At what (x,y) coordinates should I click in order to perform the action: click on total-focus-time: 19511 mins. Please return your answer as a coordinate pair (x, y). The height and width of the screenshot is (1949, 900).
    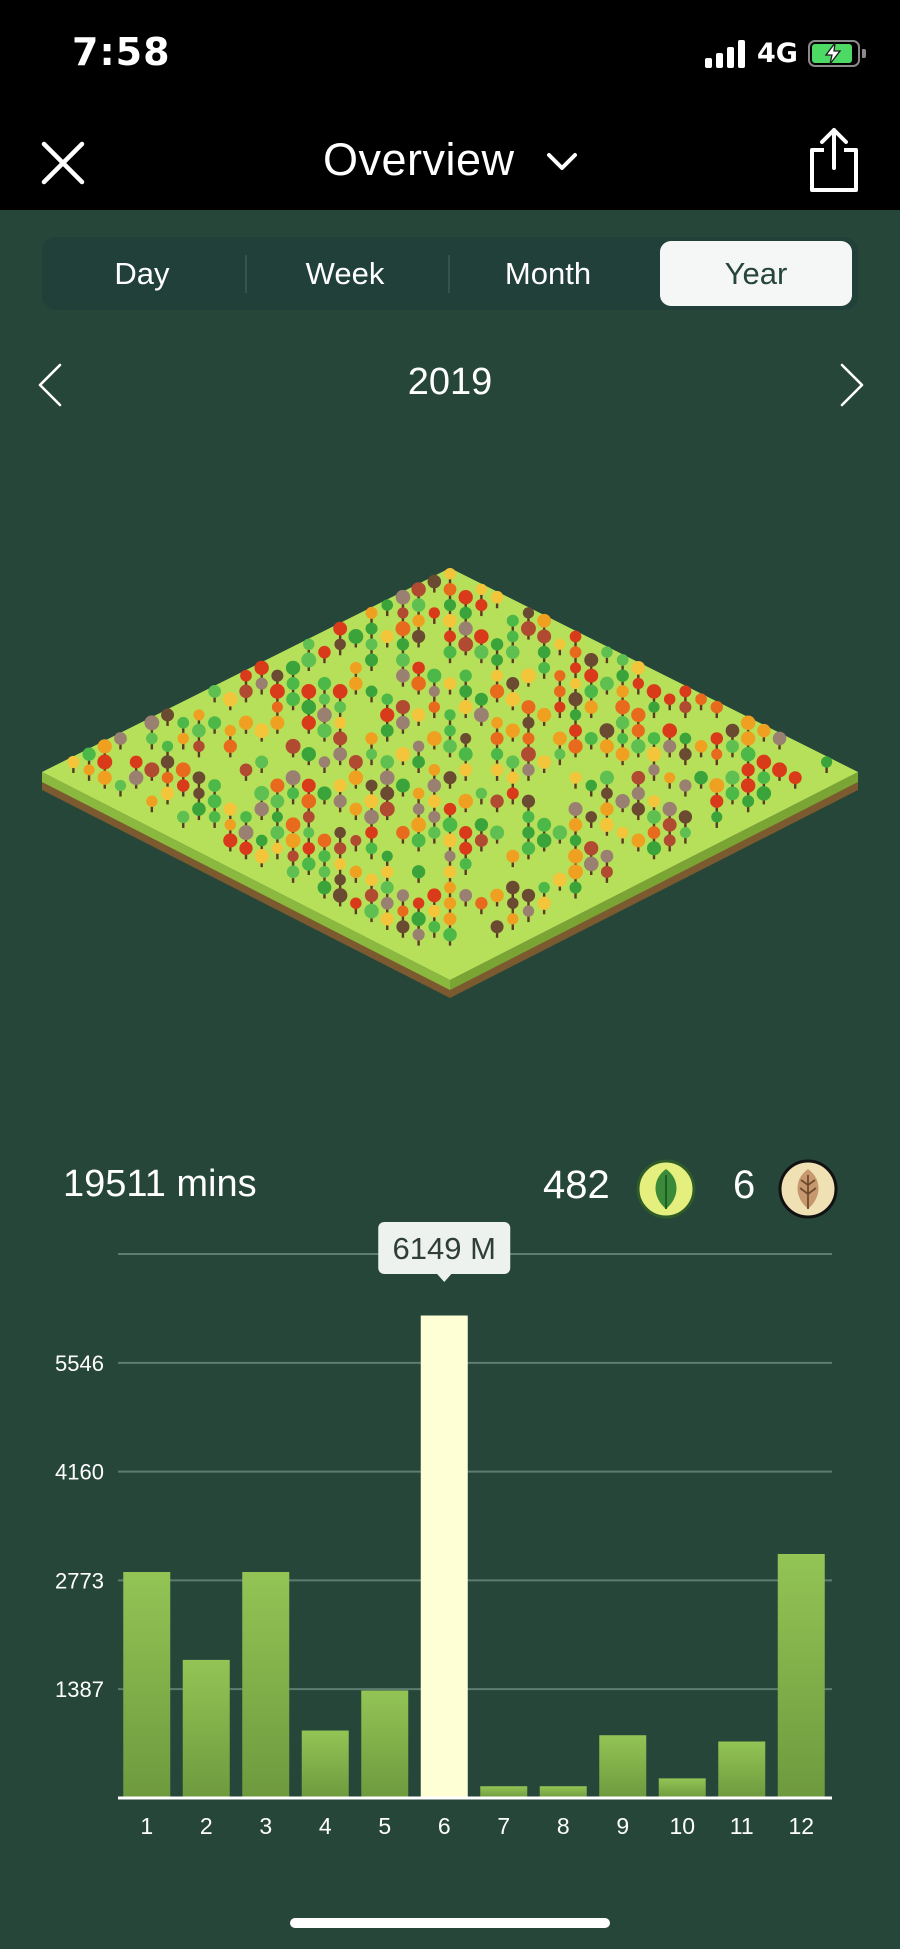
    Looking at the image, I should click on (160, 1184).